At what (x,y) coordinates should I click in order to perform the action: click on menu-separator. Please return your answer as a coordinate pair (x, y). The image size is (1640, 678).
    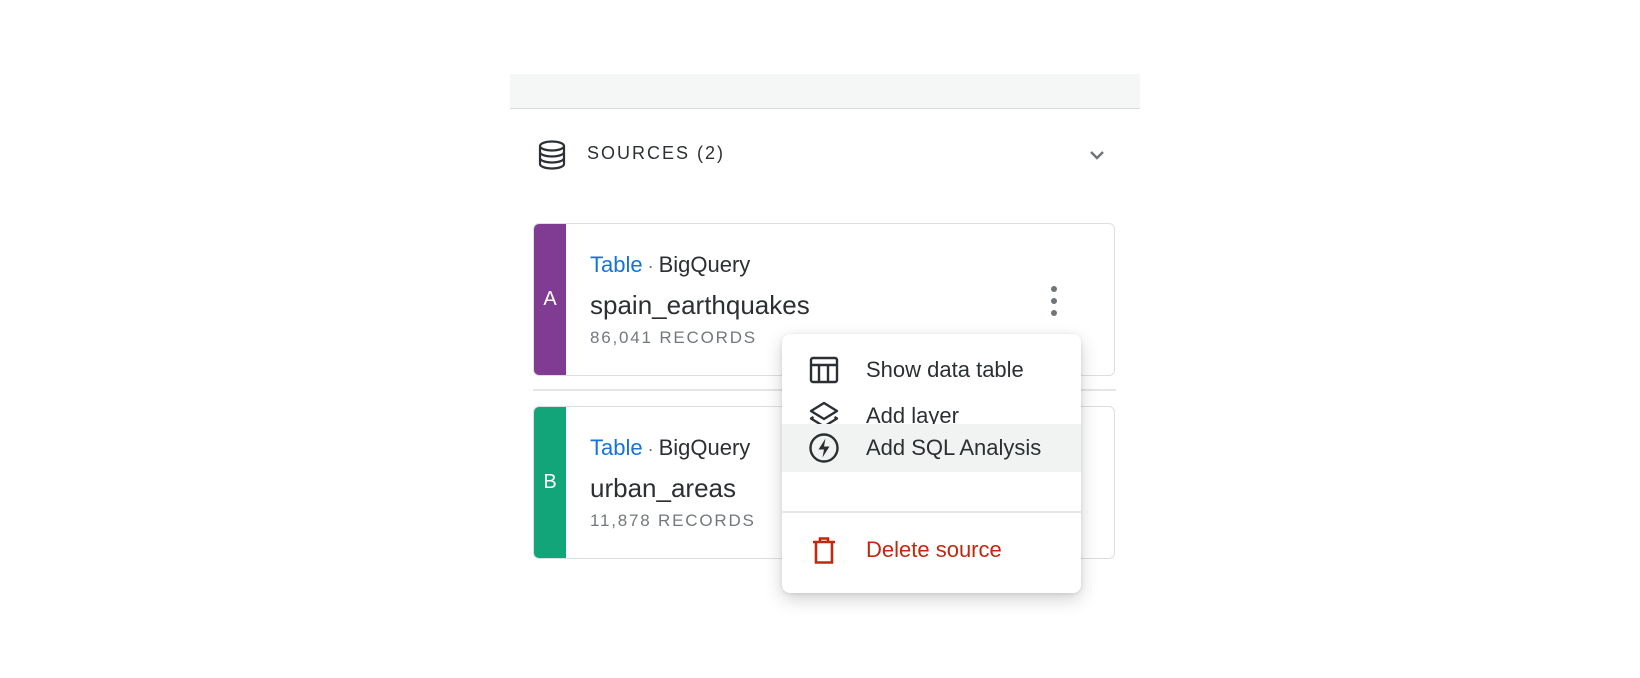
    Looking at the image, I should click on (931, 512).